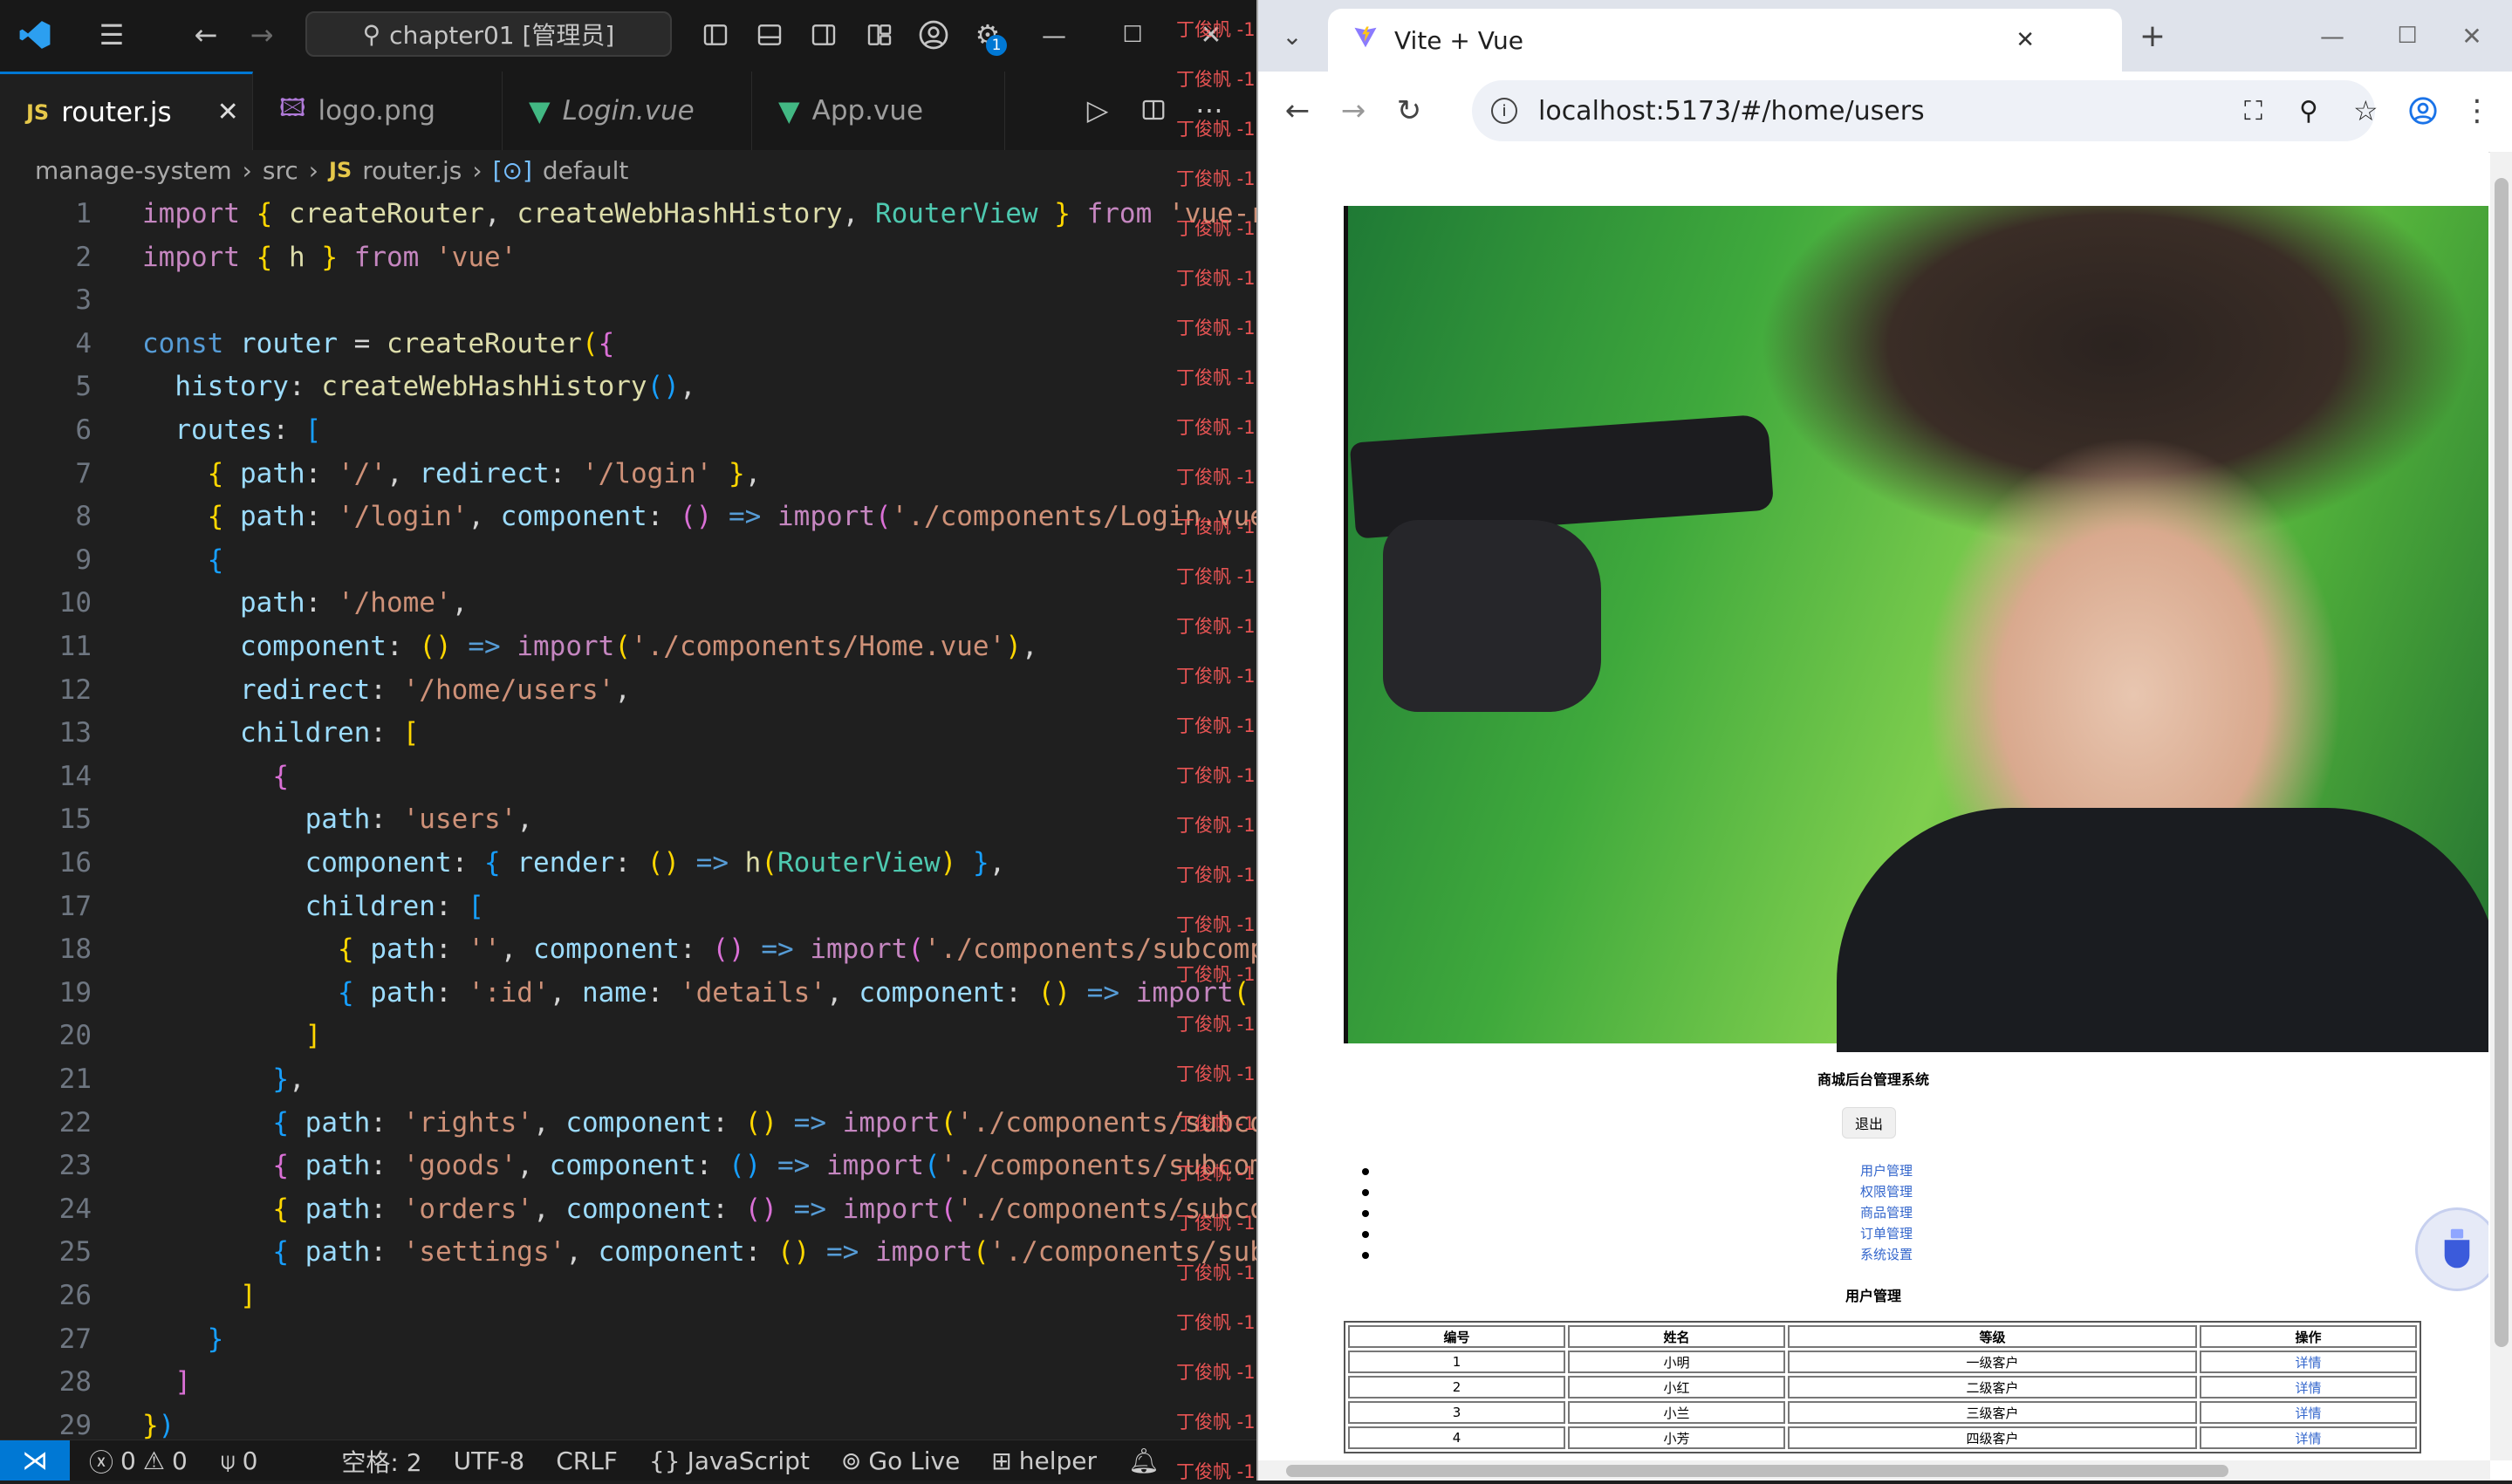  Describe the element at coordinates (228, 1460) in the screenshot. I see `ports-icon: ⍦` at that location.